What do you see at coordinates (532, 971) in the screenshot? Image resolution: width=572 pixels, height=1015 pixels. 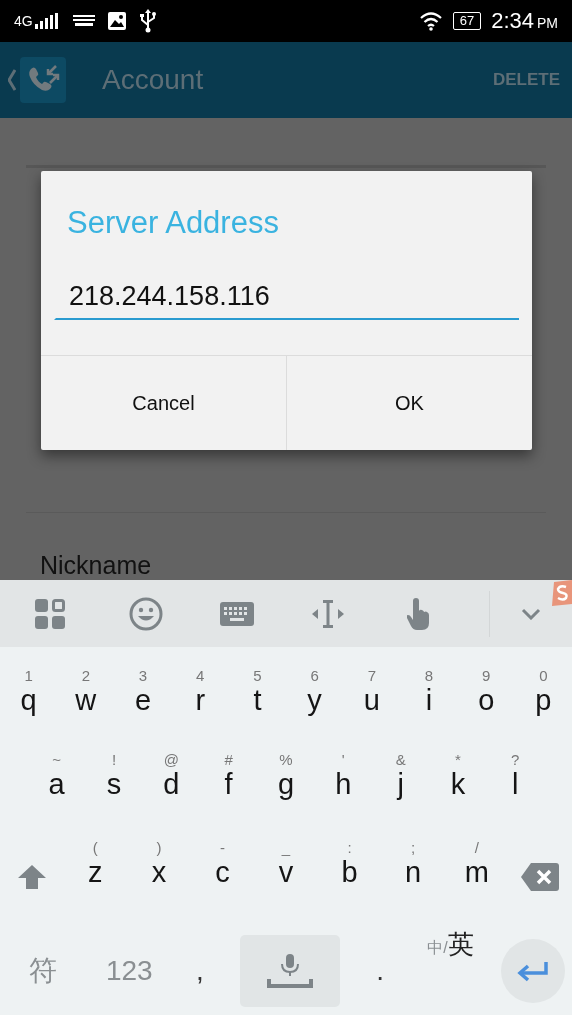 I see `return-arrow-icon` at bounding box center [532, 971].